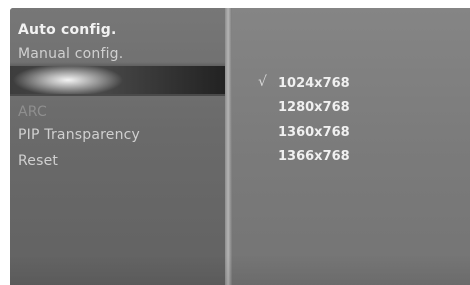 The image size is (470, 285). What do you see at coordinates (70, 54) in the screenshot?
I see `menu-item-manual-config: Manual config.` at bounding box center [70, 54].